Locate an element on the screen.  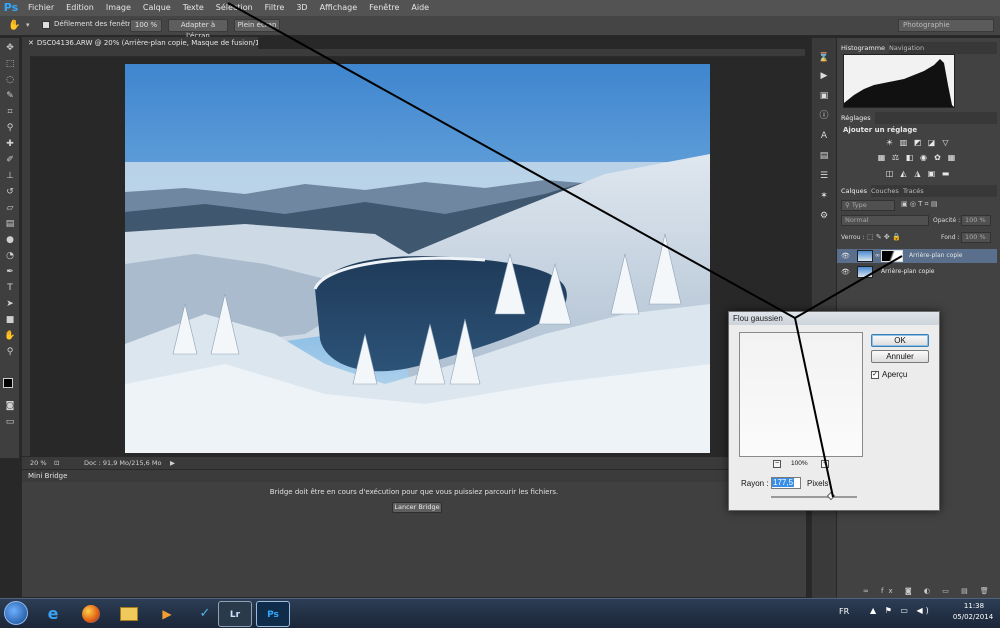
opacity-input: 100 % is located at coordinates (976, 220).